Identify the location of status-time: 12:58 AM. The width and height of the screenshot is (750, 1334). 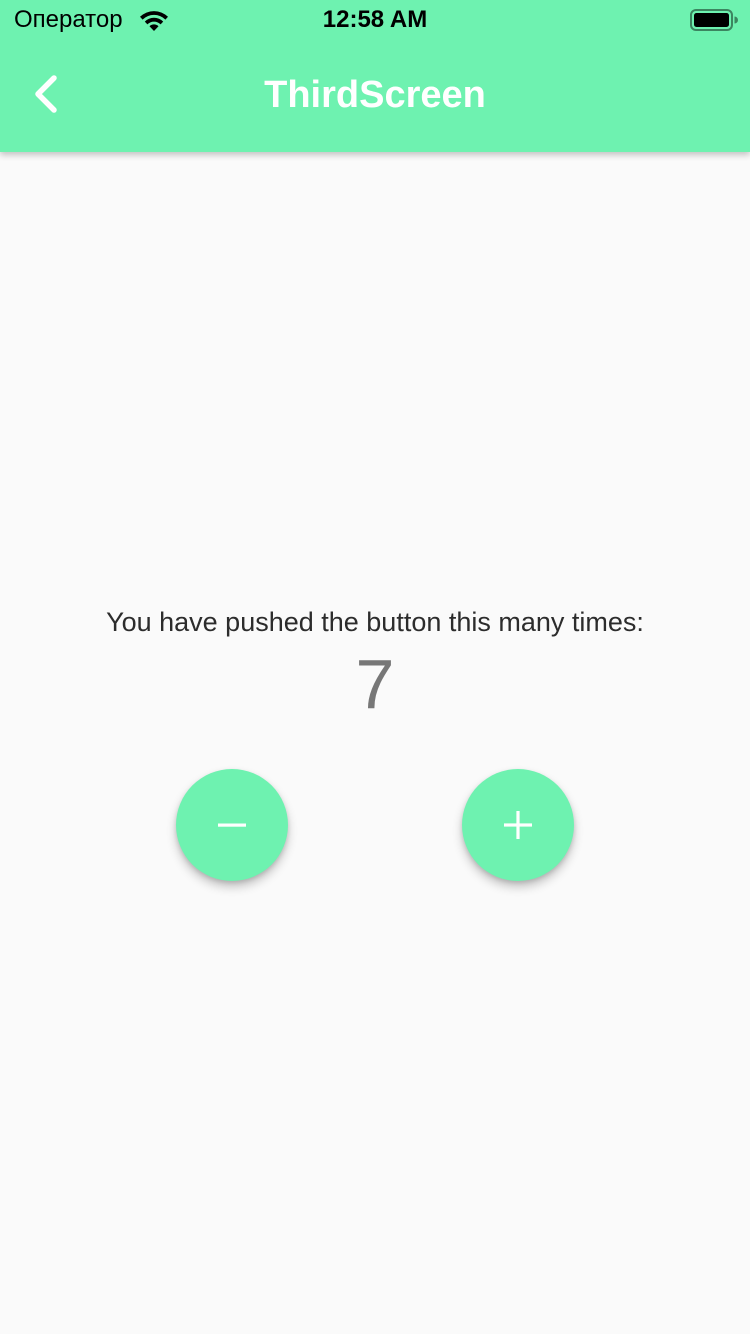
(375, 19).